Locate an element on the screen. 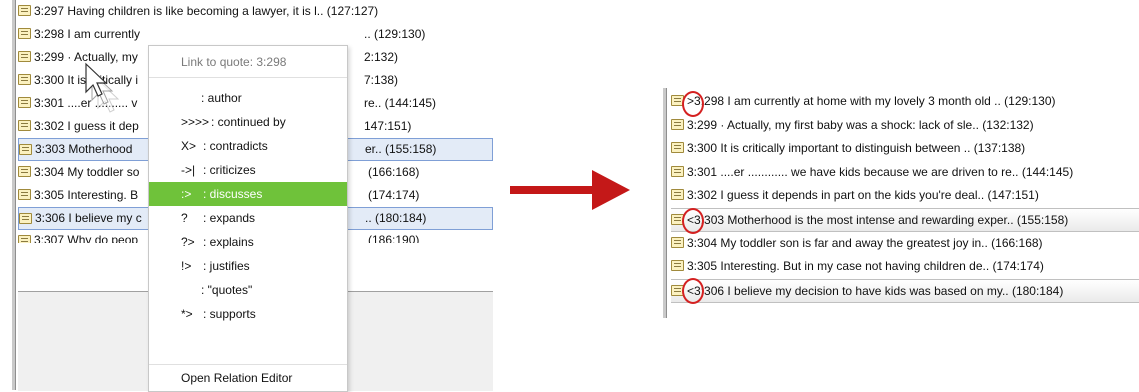 This screenshot has height=392, width=1139. menu-header: Link to quote: 3:298 is located at coordinates (248, 62).